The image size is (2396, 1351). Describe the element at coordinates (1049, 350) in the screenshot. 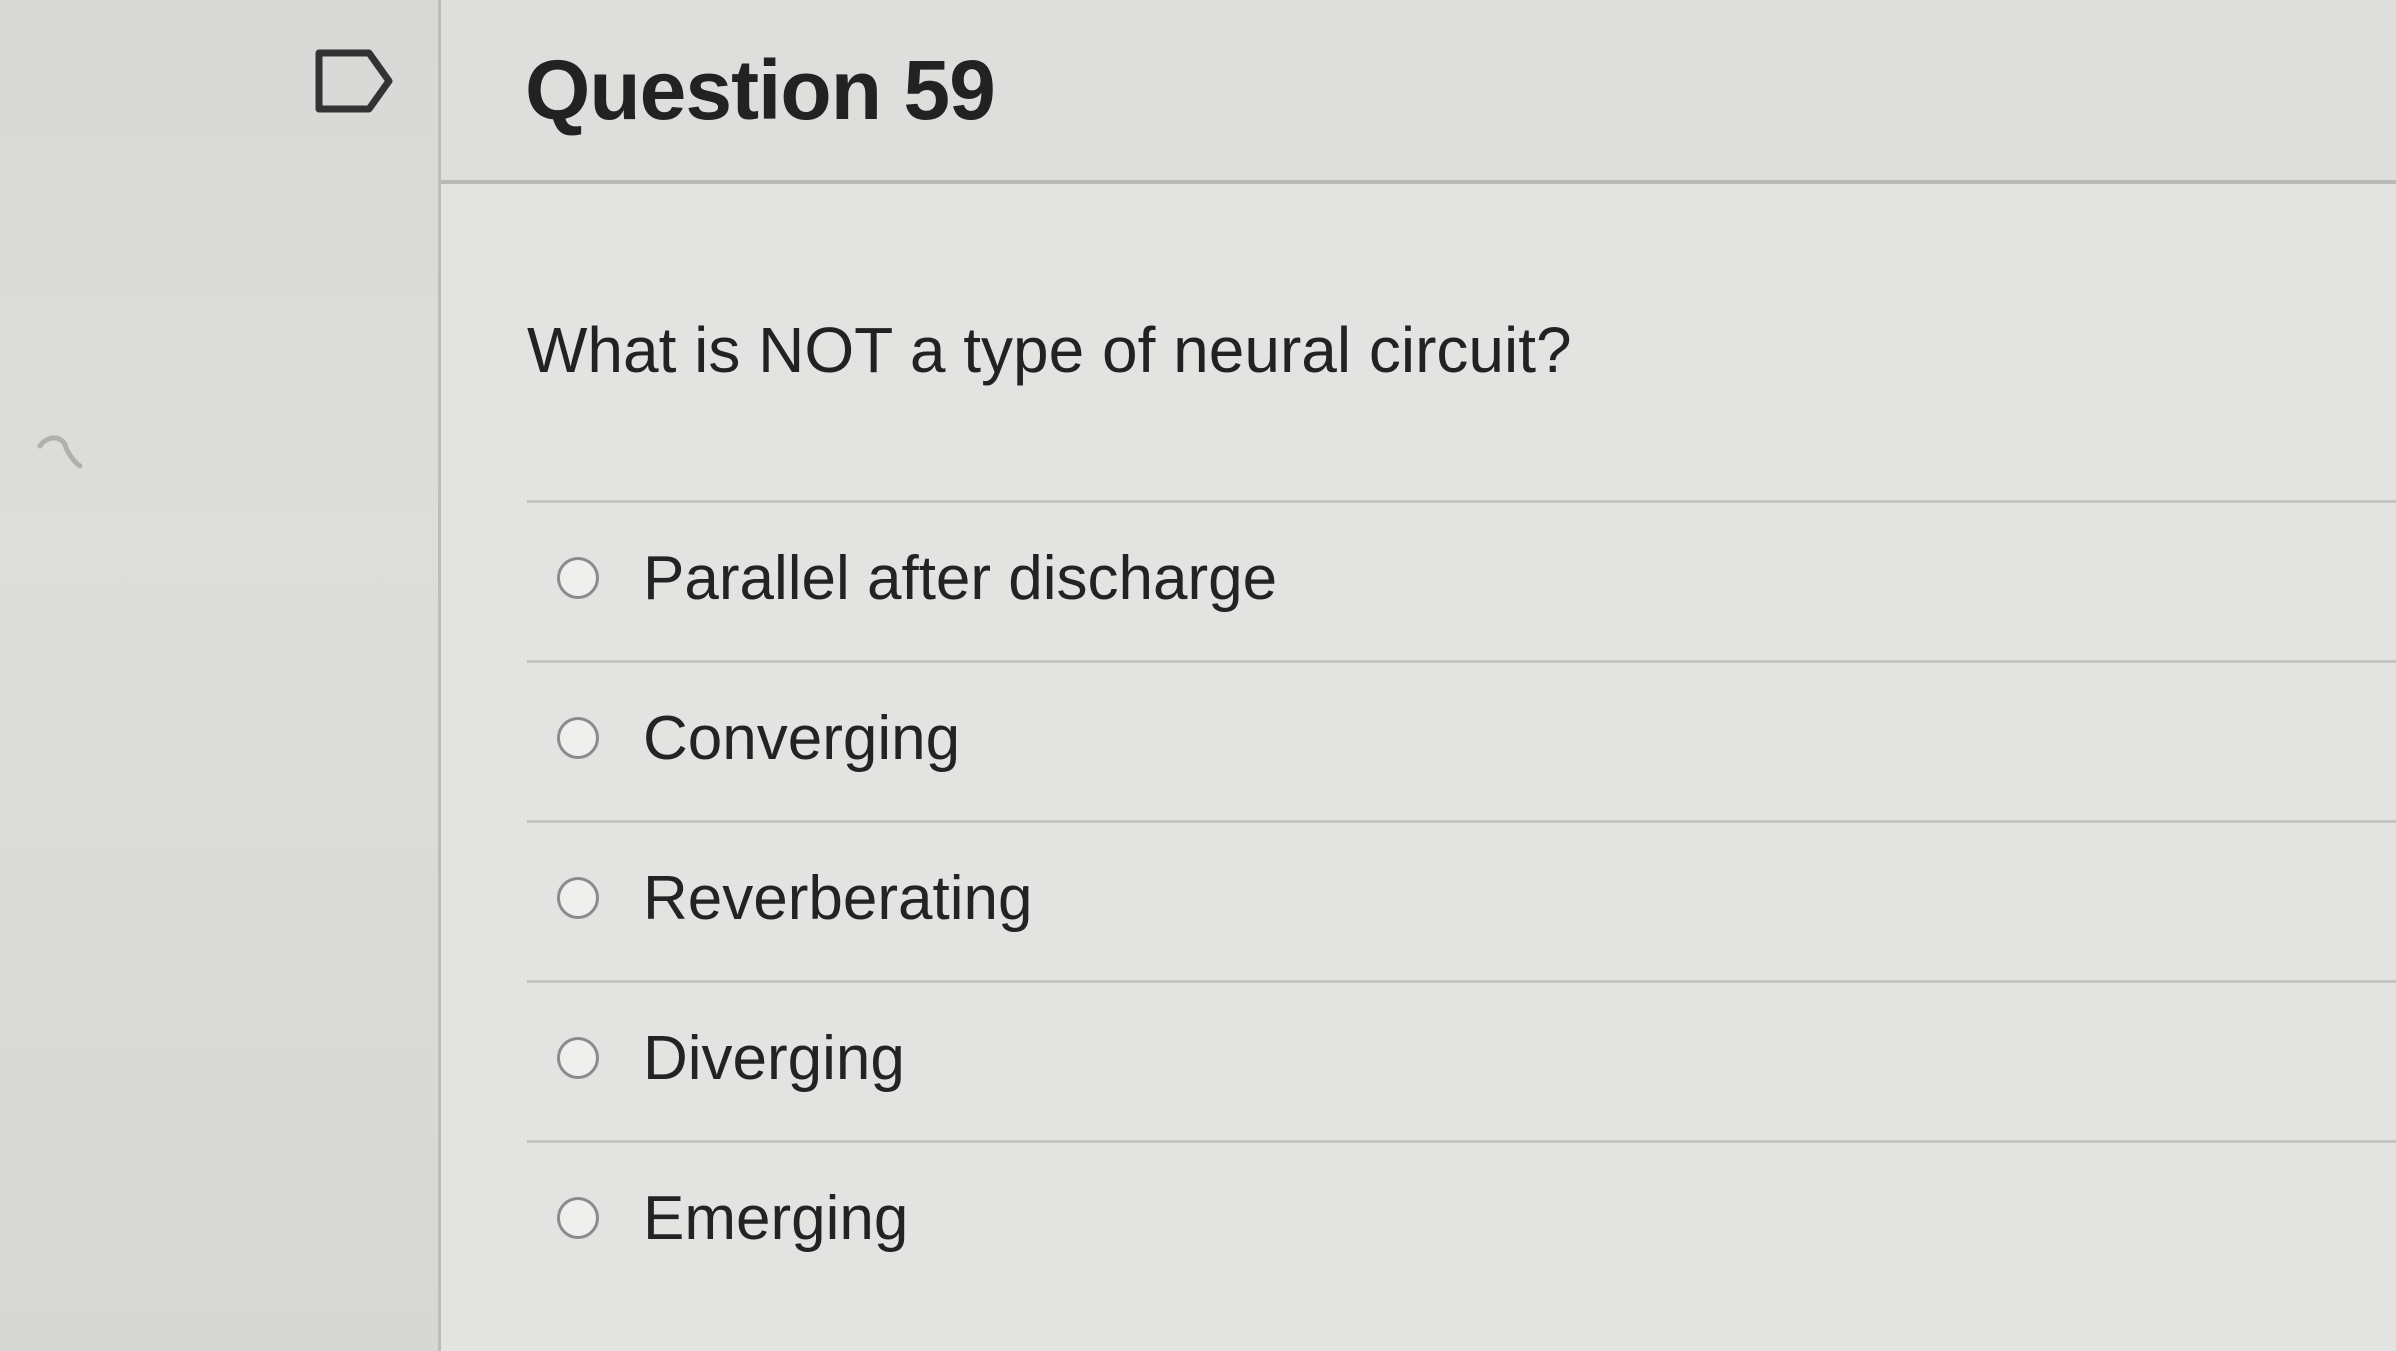

I see `question-prompt: What is NOT a type of neural circuit?` at that location.